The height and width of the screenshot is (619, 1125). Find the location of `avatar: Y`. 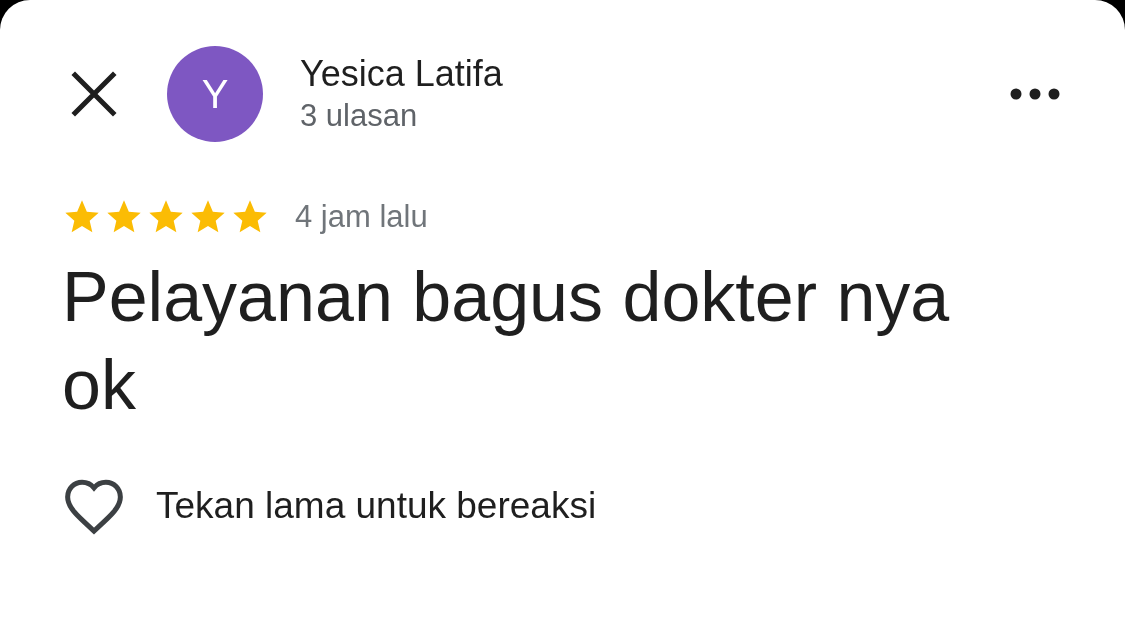

avatar: Y is located at coordinates (215, 94).